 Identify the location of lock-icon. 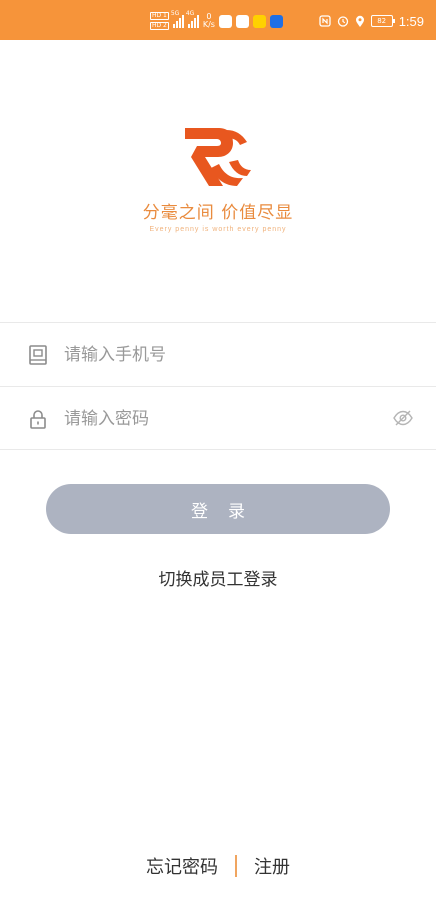
(38, 419).